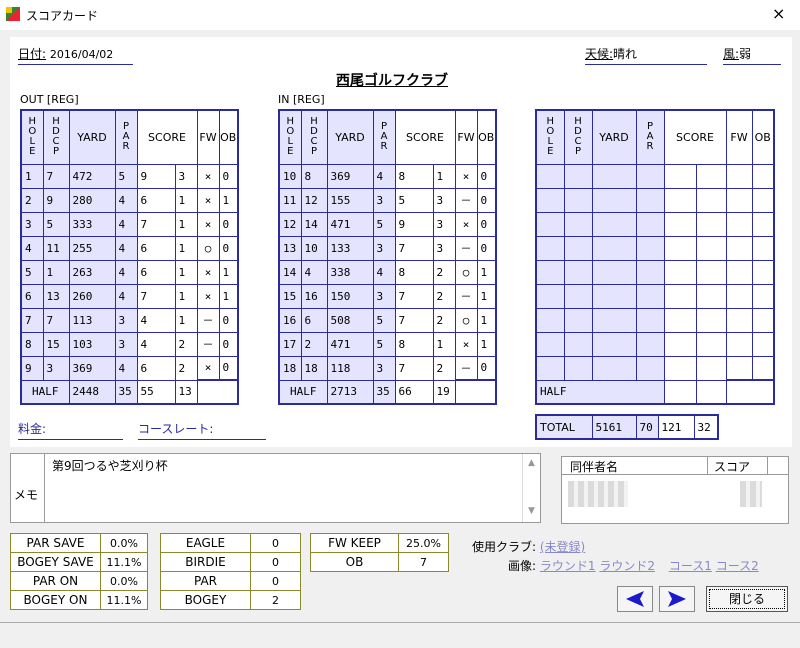 The image size is (800, 648). What do you see at coordinates (778, 13) in the screenshot?
I see `close-icon: ×` at bounding box center [778, 13].